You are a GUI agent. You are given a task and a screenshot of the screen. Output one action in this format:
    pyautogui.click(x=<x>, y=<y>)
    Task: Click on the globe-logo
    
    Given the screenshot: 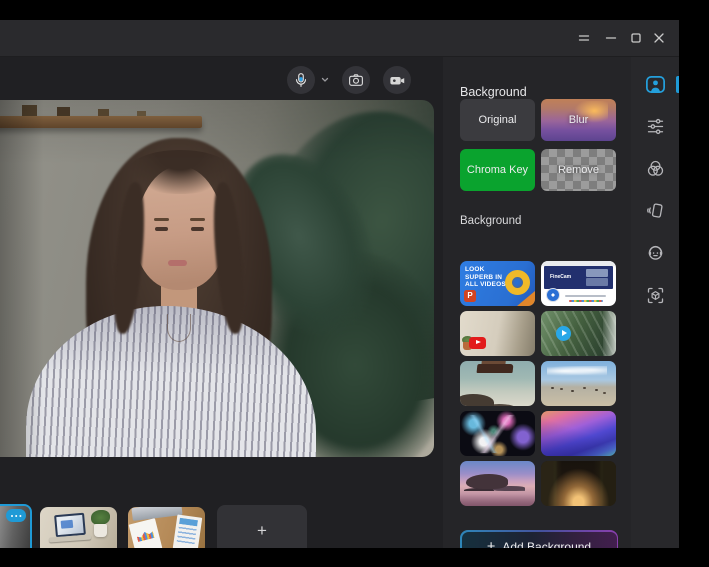 What is the action you would take?
    pyautogui.click(x=553, y=295)
    